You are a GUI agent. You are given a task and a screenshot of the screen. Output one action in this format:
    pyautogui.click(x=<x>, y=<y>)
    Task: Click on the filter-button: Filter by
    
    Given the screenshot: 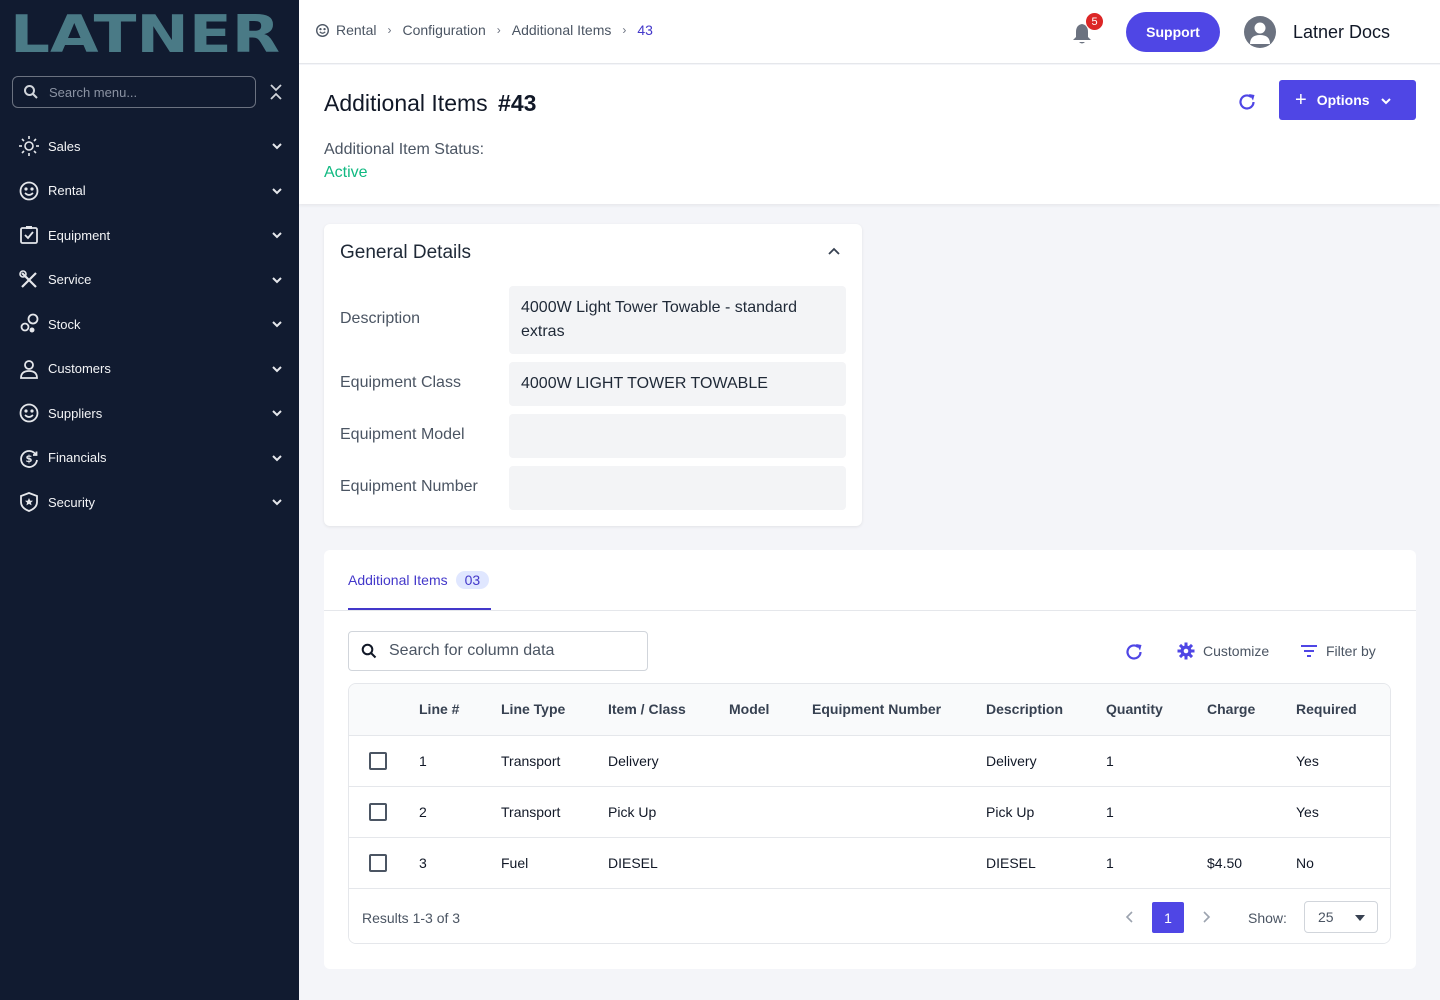 What is the action you would take?
    pyautogui.click(x=1338, y=651)
    